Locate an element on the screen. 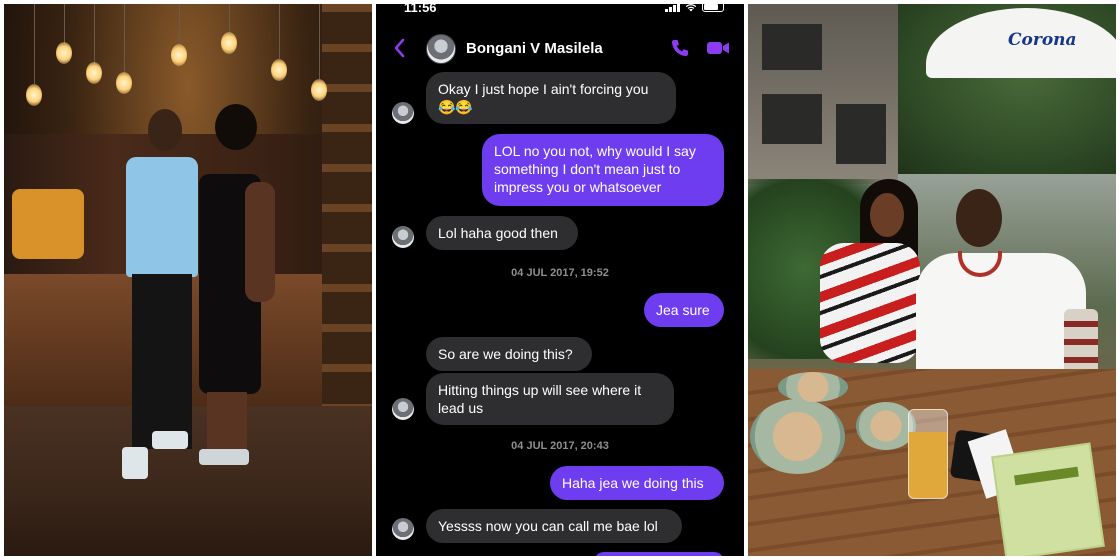 The image size is (1120, 560). chat-header: Bongani V Masilela is located at coordinates (560, 50).